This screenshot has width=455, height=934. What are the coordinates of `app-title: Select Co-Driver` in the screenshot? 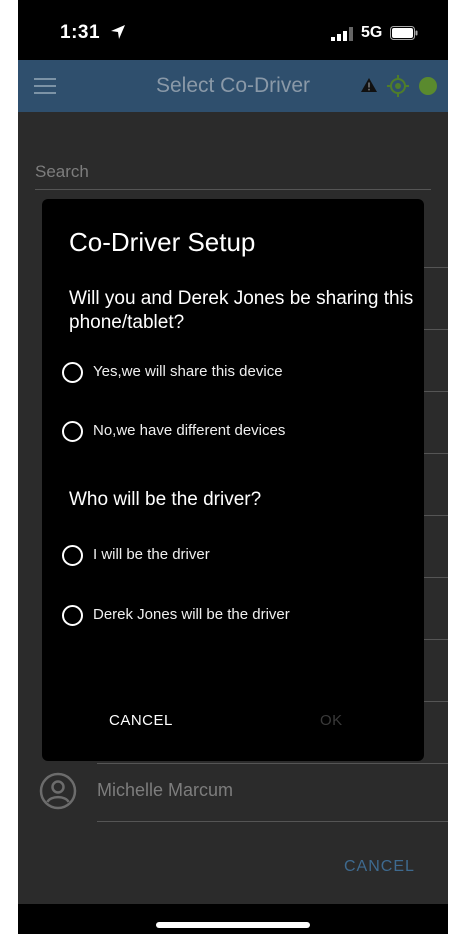 It's located at (233, 85).